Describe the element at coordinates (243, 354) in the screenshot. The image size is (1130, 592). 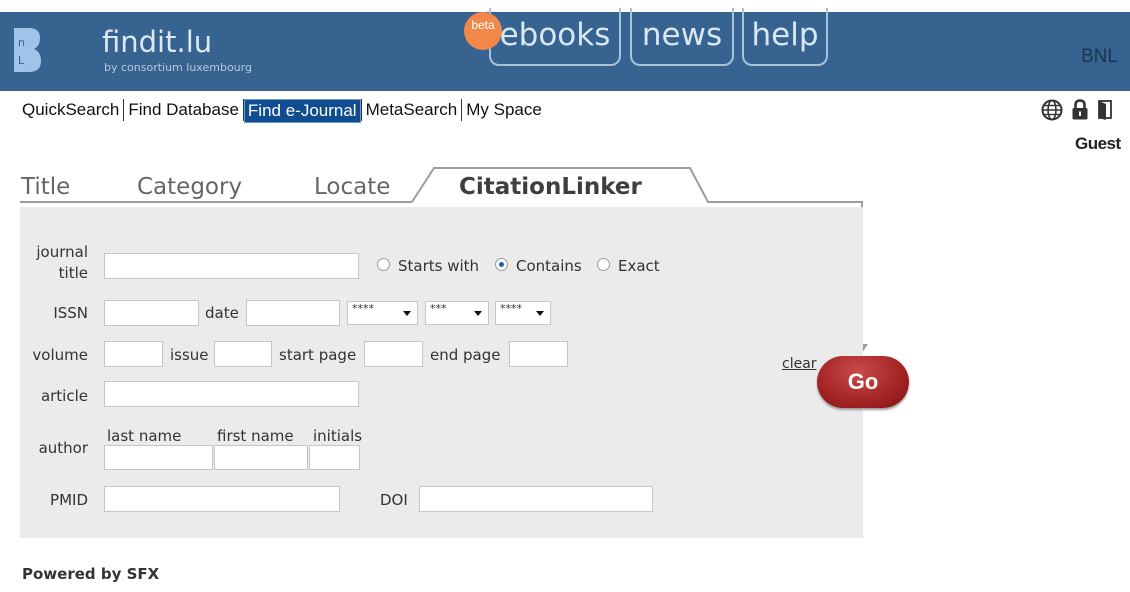
I see `issue-input` at that location.